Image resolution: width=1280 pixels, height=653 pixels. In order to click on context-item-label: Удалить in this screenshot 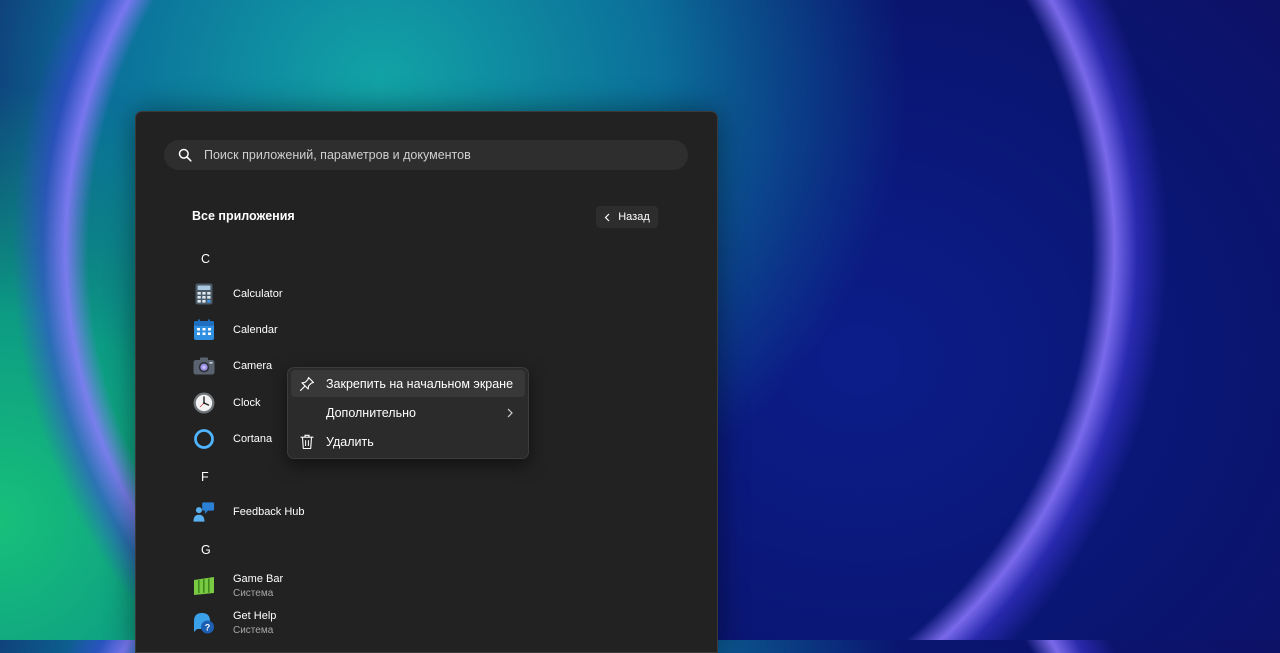, I will do `click(350, 441)`.